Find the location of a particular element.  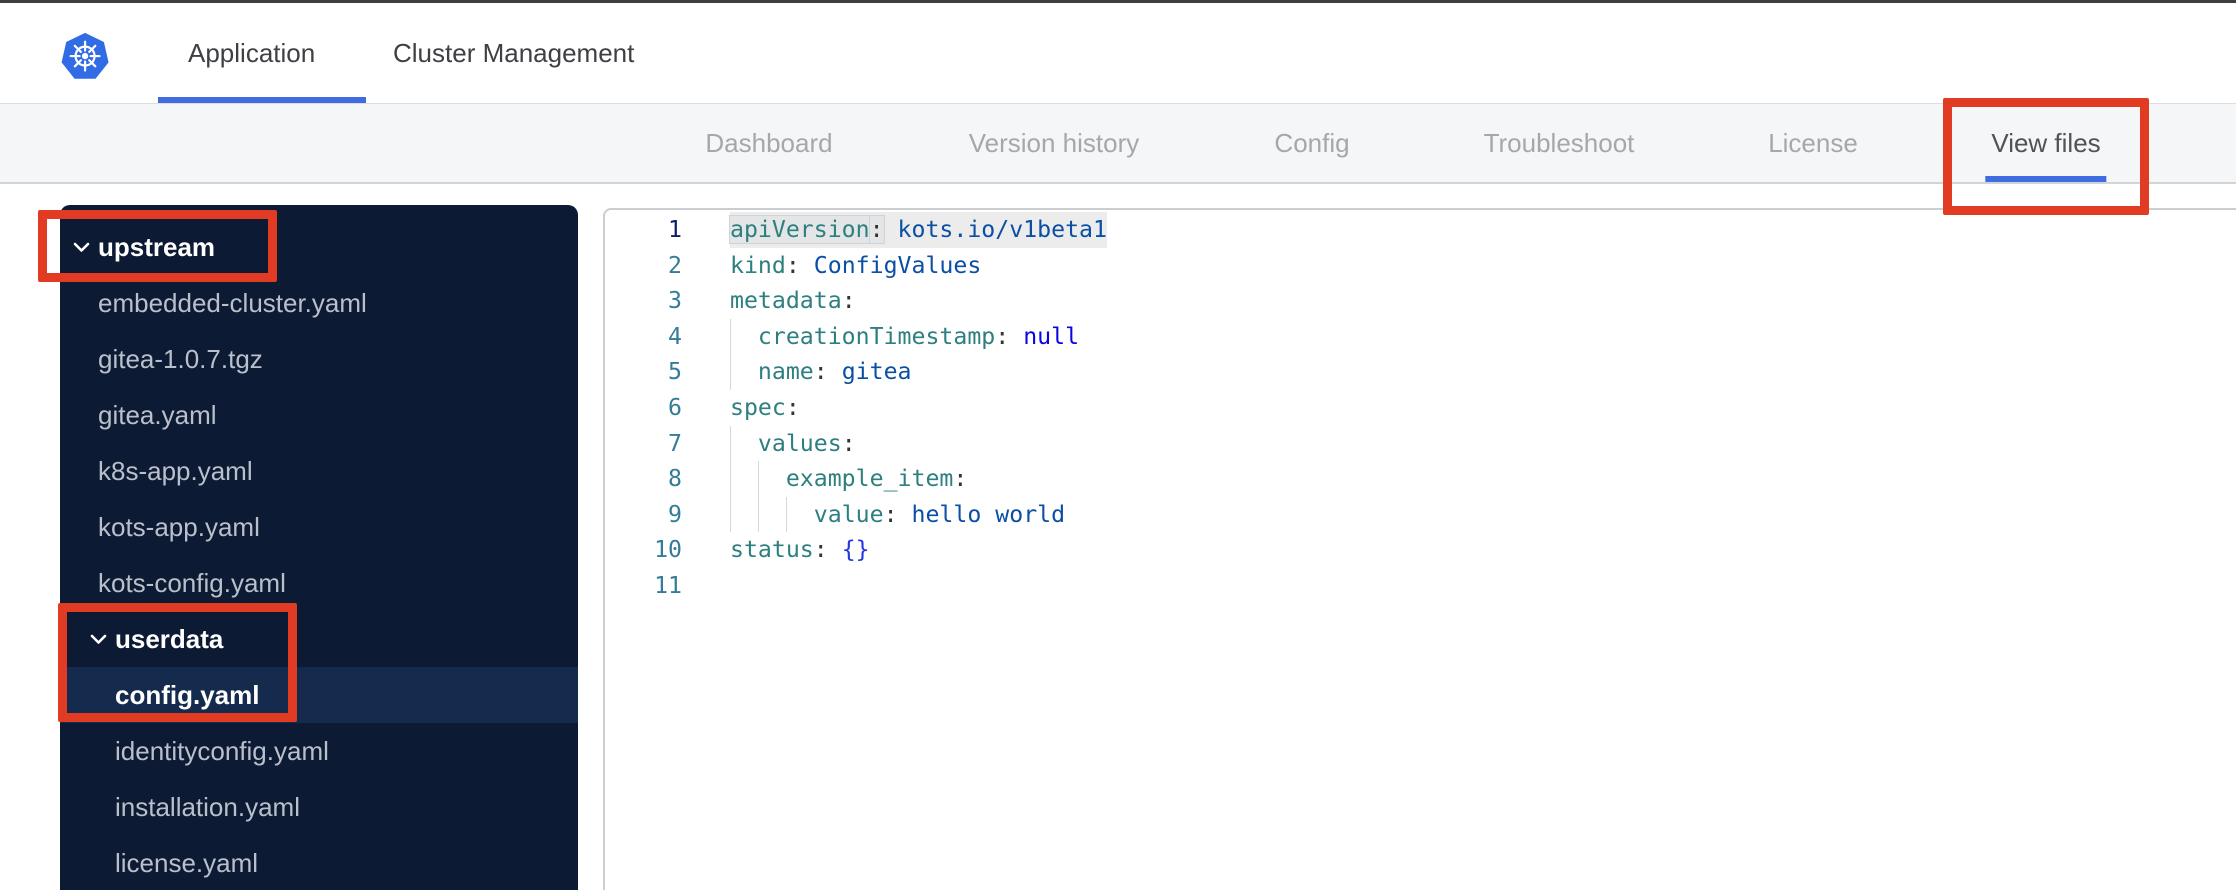

tree-item-gitea-1-0-7-tgz: gitea-1.0.7.tgz is located at coordinates (319, 359).